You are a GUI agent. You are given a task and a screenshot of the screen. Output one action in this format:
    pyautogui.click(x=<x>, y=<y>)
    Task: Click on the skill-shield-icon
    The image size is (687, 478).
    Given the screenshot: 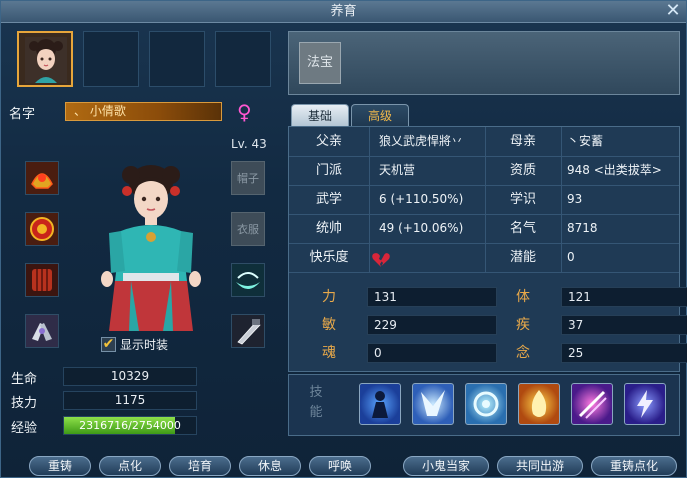 What is the action you would take?
    pyautogui.click(x=486, y=404)
    